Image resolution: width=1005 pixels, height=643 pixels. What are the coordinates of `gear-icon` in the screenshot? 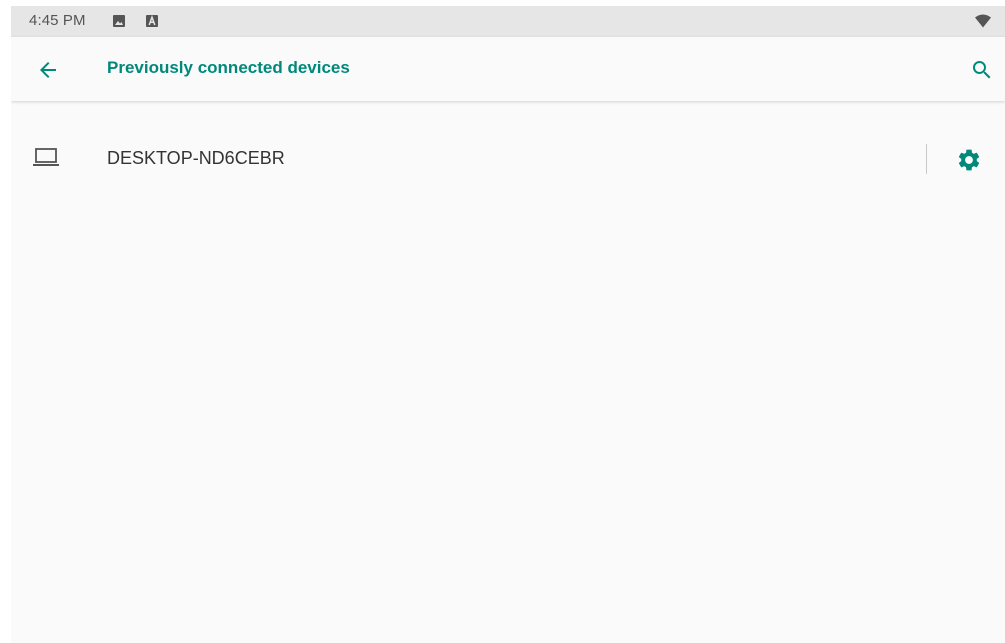 It's located at (969, 160).